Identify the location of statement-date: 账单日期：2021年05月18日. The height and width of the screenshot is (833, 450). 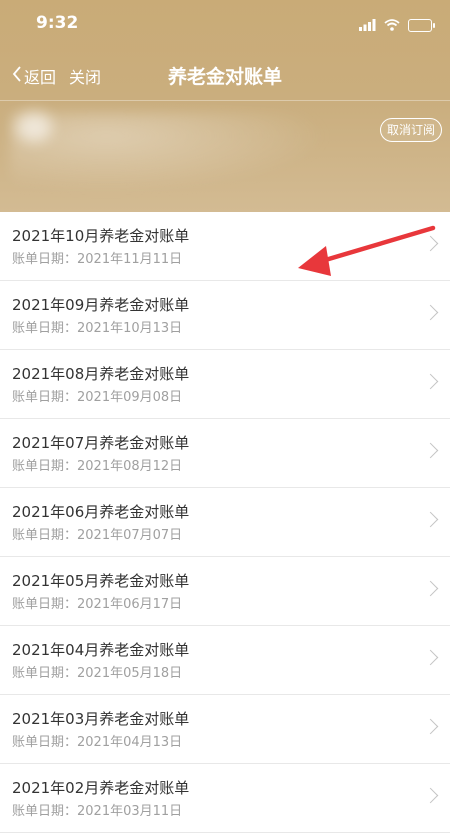
(97, 673).